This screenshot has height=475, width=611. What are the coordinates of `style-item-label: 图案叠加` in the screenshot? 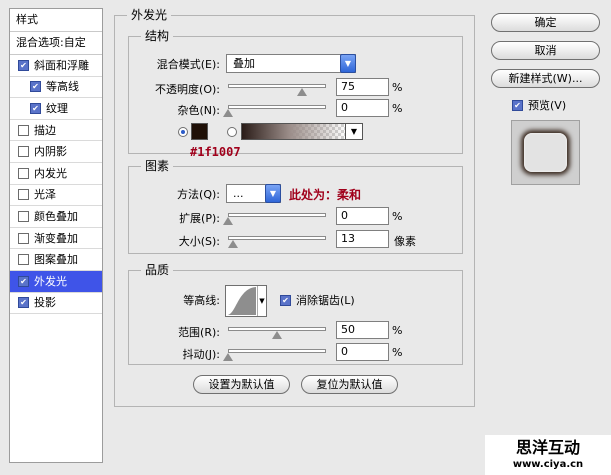 It's located at (56, 260).